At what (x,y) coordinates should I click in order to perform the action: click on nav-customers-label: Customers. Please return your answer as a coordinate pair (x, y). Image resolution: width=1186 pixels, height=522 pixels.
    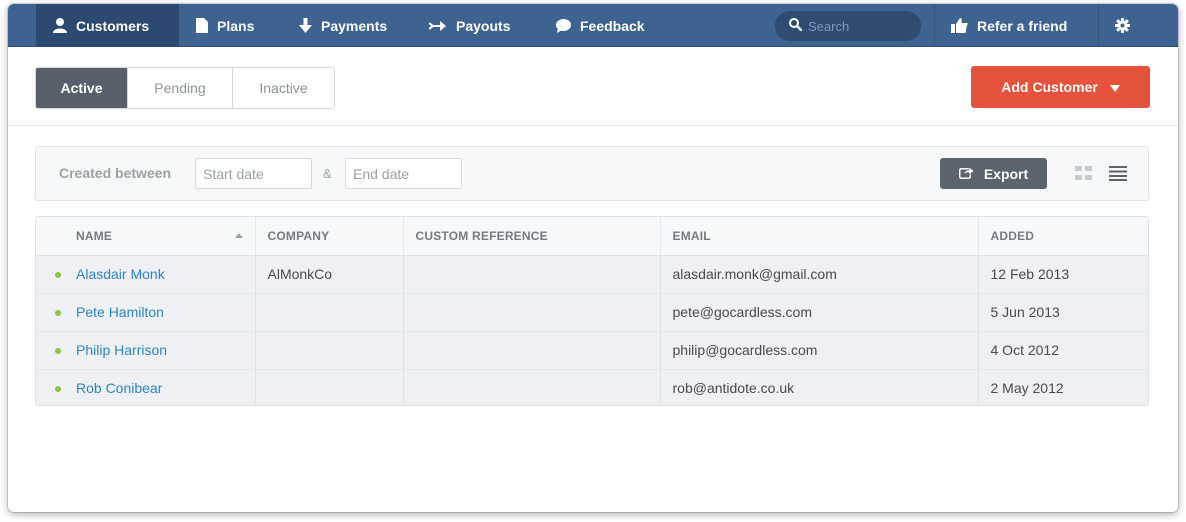
    Looking at the image, I should click on (113, 25).